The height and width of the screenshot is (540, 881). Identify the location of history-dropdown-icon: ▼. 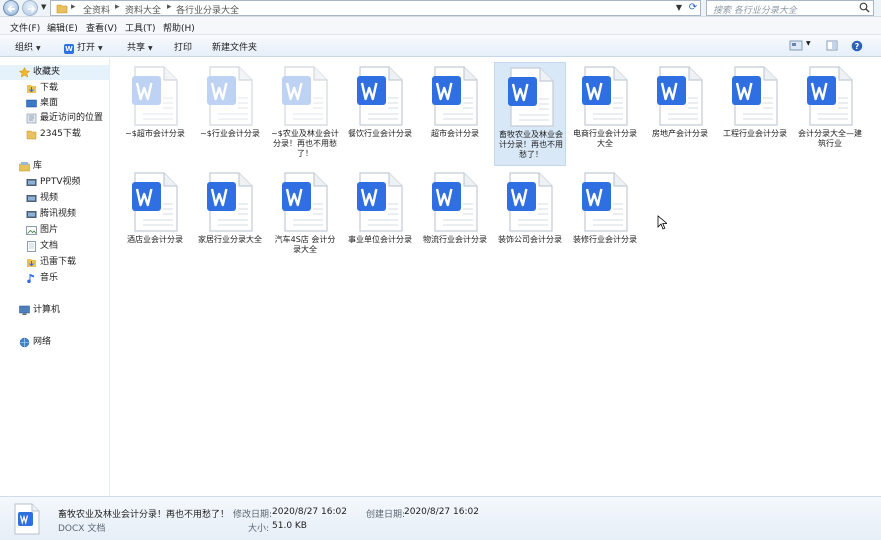
(43, 7).